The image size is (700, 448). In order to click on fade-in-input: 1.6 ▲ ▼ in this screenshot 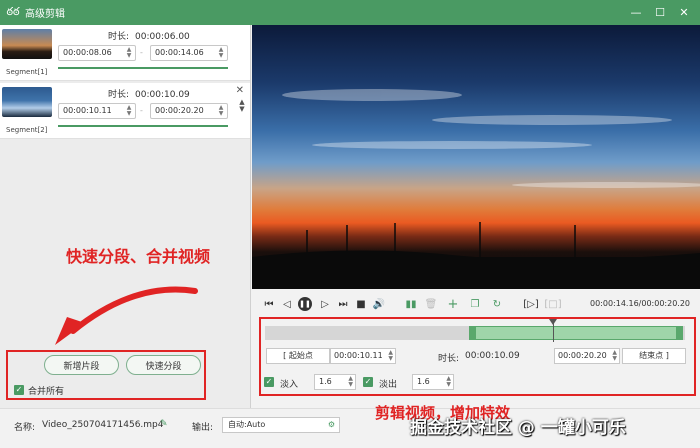, I will do `click(335, 382)`.